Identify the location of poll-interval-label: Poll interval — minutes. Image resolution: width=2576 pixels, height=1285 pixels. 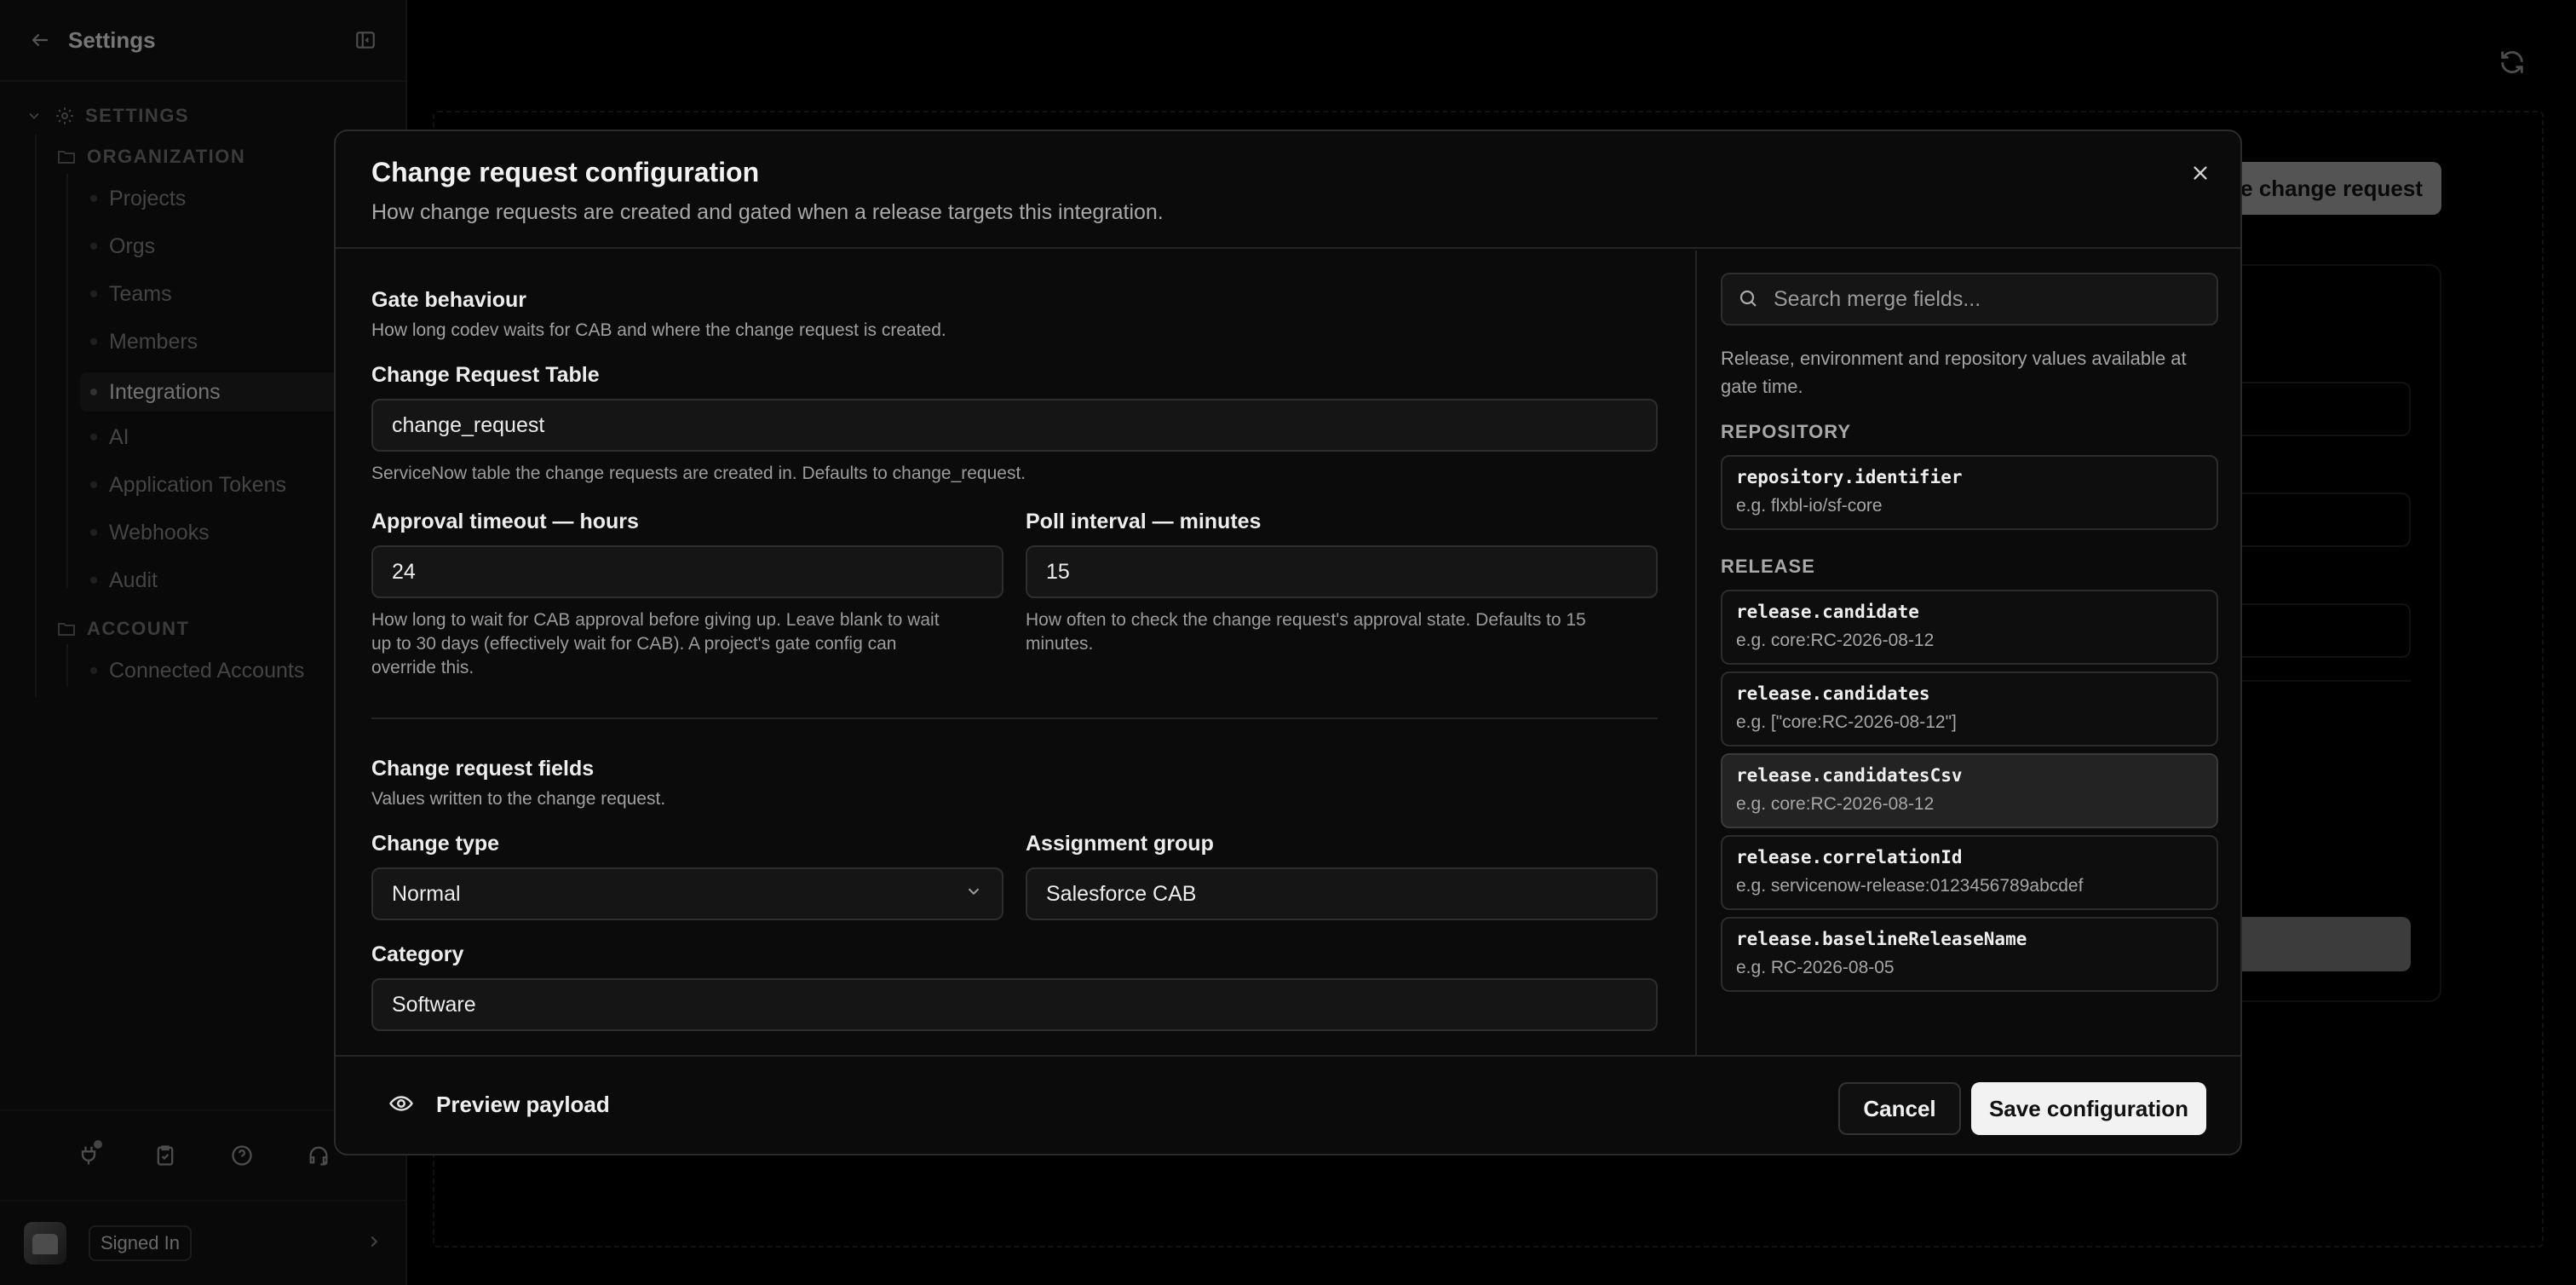
(1144, 521).